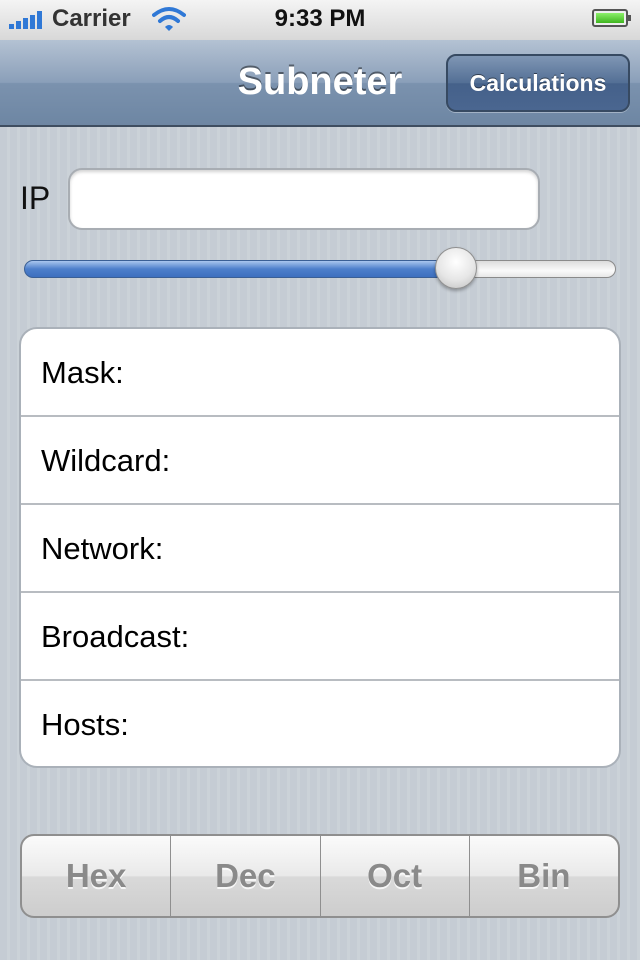 The height and width of the screenshot is (960, 640). I want to click on segment-bin: Bin, so click(544, 876).